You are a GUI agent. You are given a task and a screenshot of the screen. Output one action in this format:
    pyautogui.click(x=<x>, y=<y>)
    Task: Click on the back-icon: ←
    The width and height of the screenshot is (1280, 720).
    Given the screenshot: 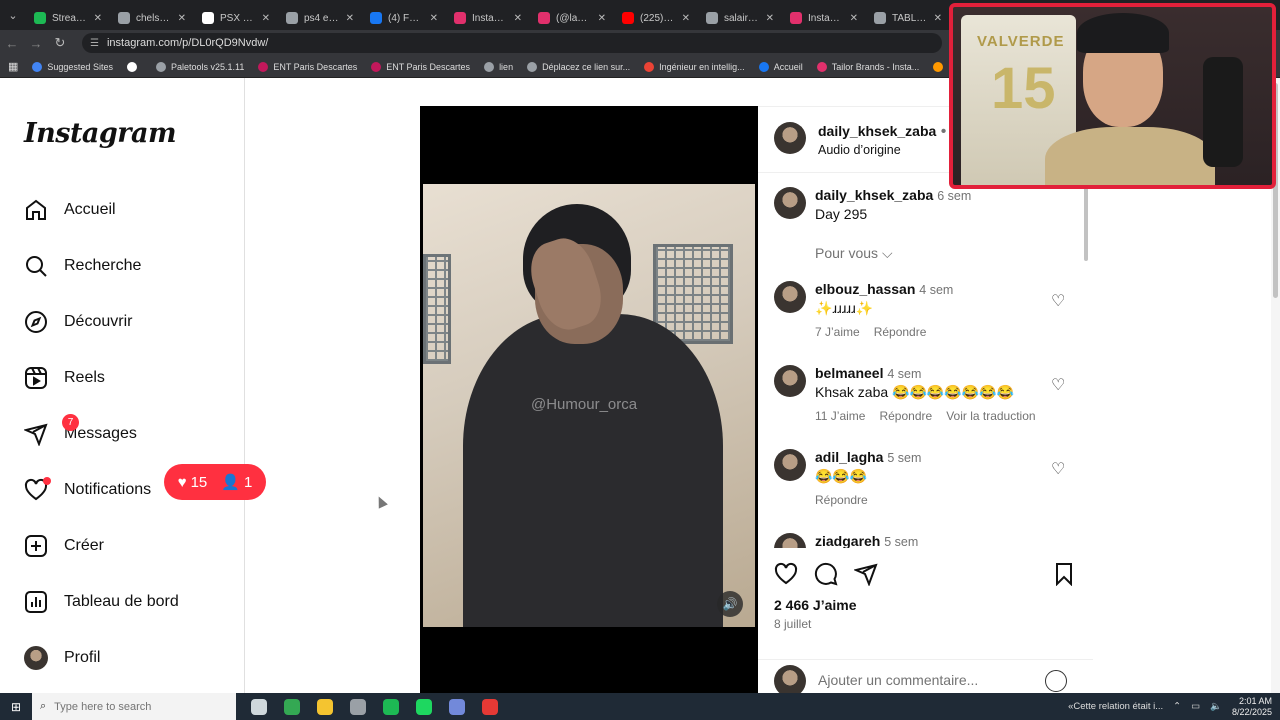 What is the action you would take?
    pyautogui.click(x=12, y=43)
    